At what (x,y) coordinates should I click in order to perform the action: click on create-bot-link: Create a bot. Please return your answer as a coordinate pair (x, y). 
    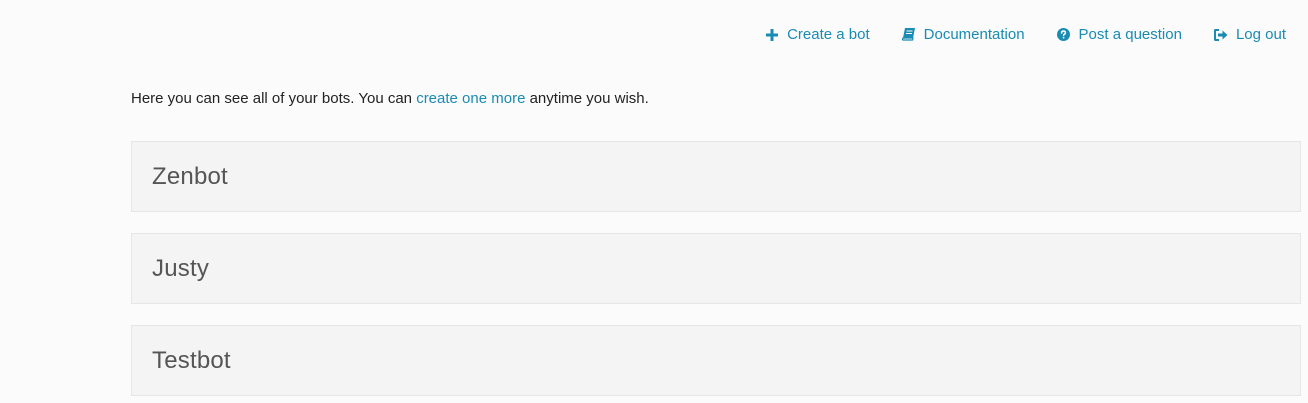
    Looking at the image, I should click on (817, 34).